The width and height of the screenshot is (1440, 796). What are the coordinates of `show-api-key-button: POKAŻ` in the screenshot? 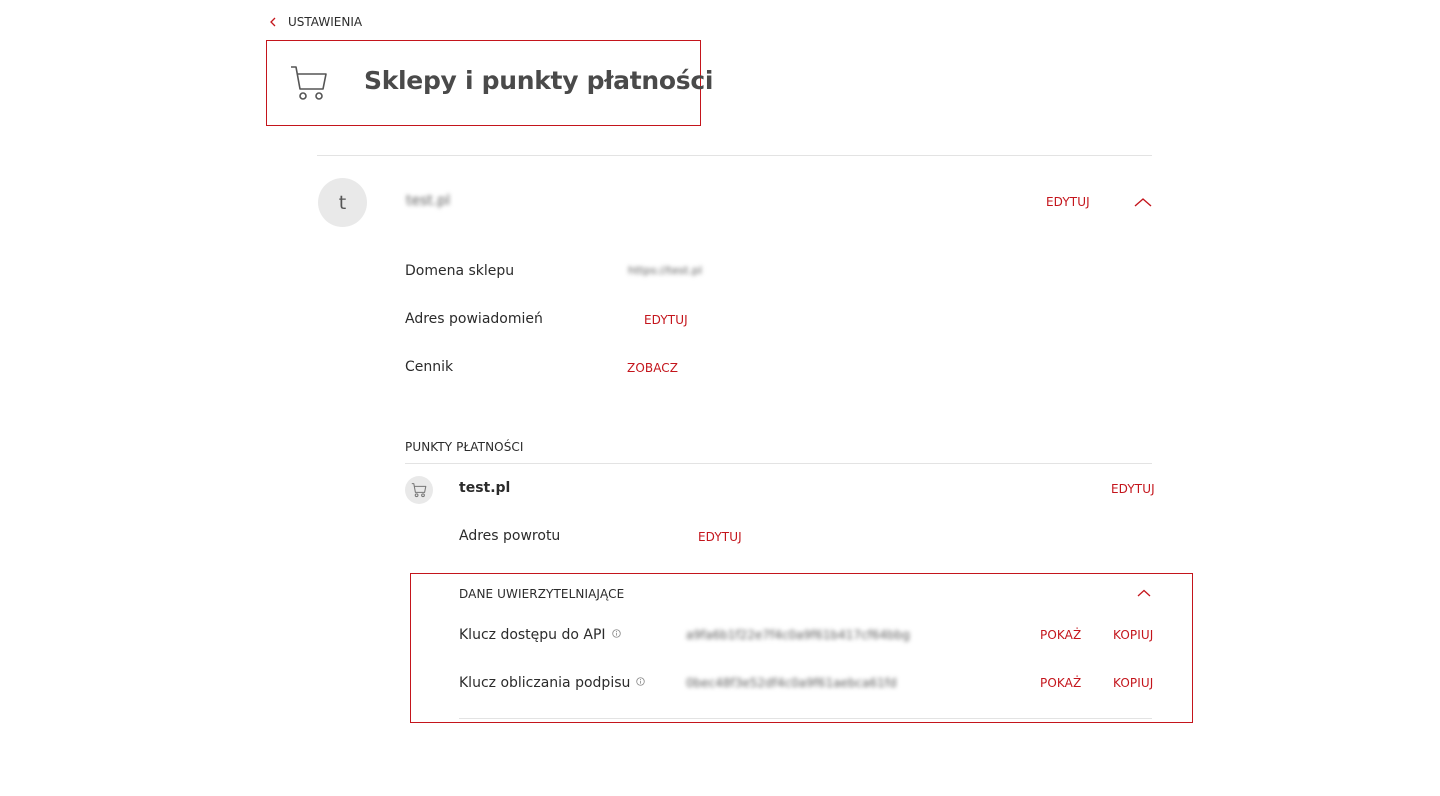 It's located at (1060, 635).